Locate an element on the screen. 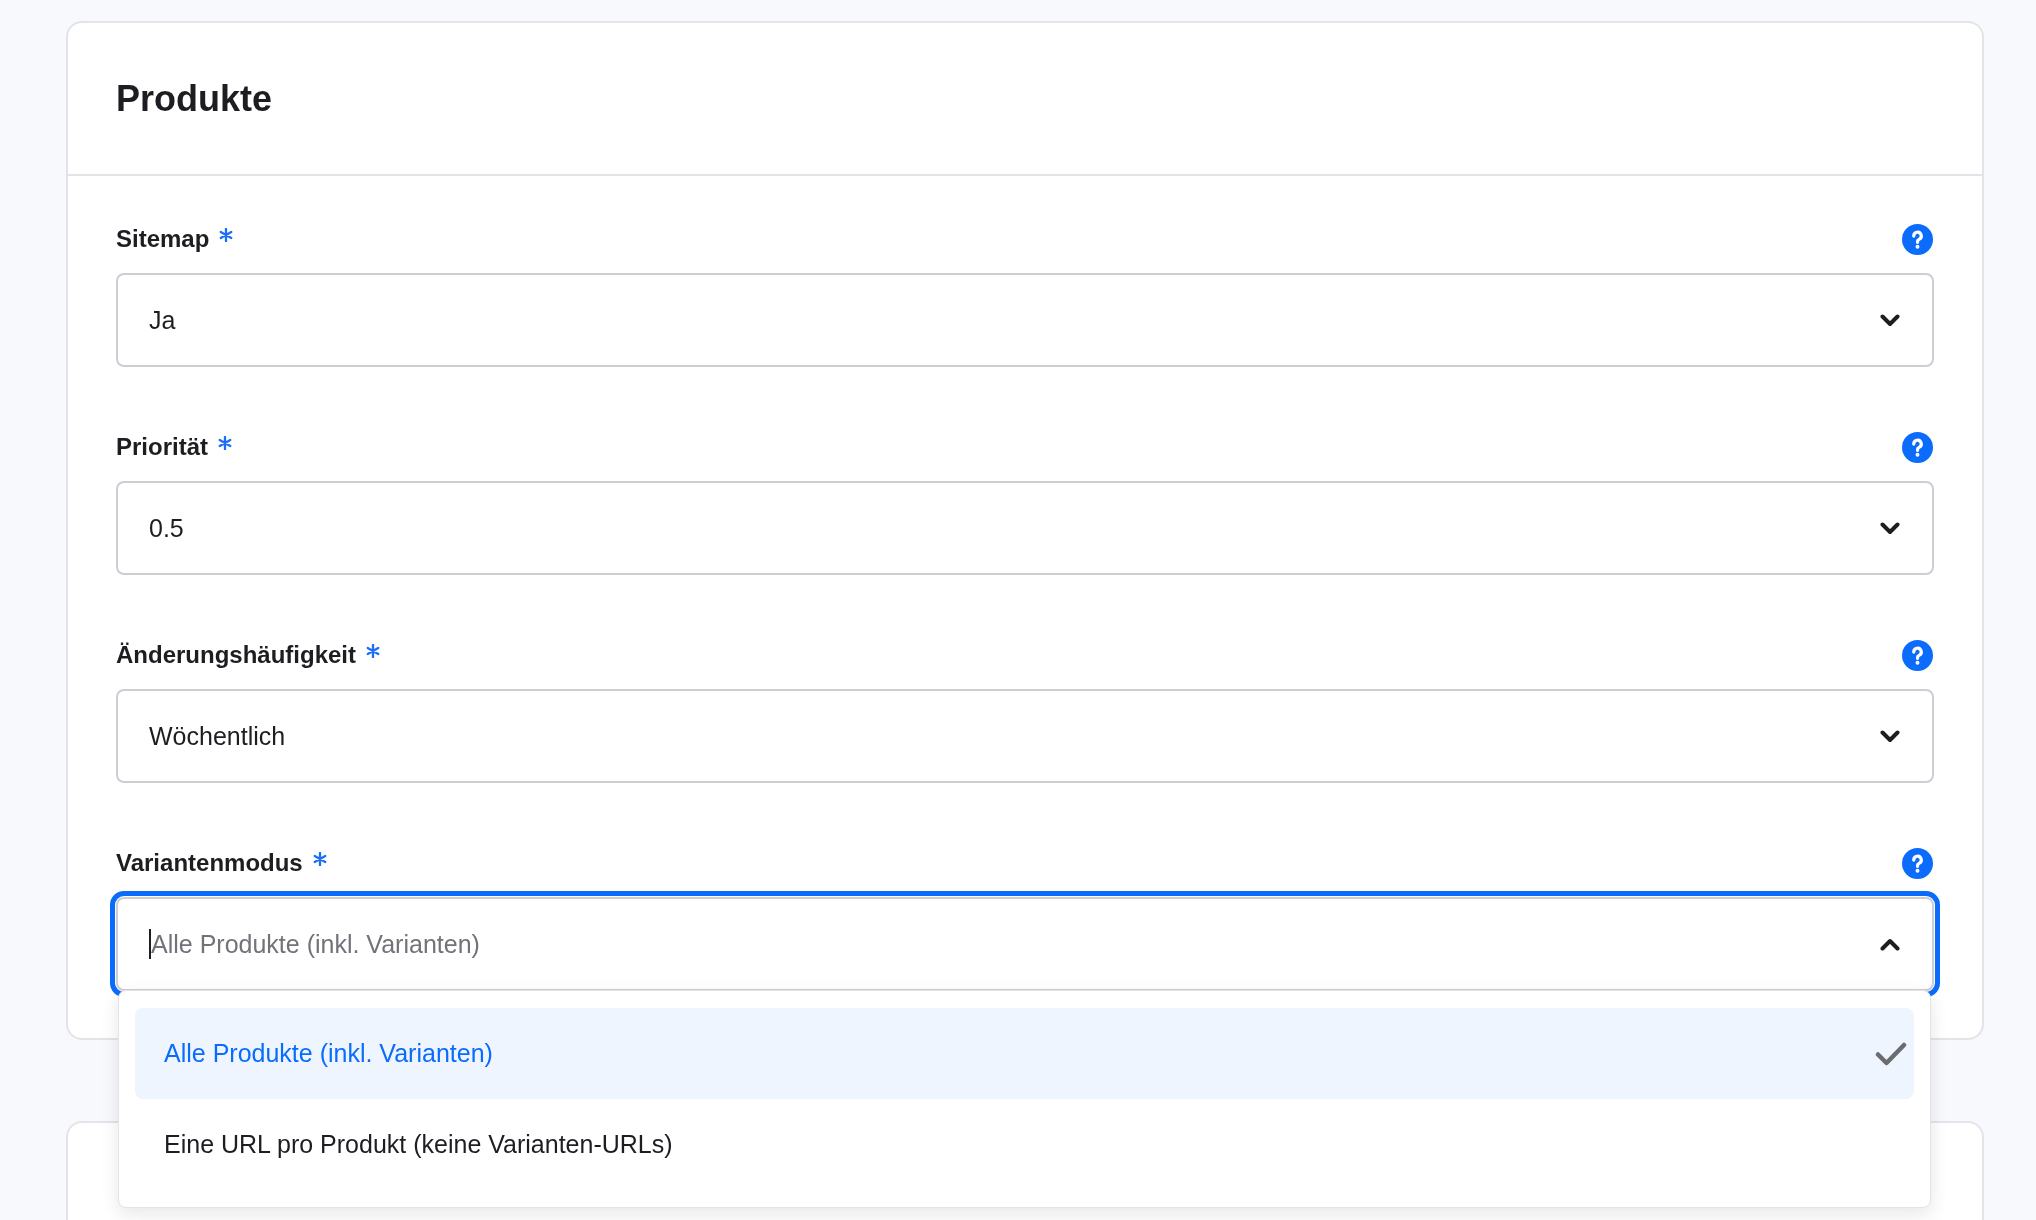 This screenshot has height=1220, width=2036. select-field: 0.5 is located at coordinates (1025, 528).